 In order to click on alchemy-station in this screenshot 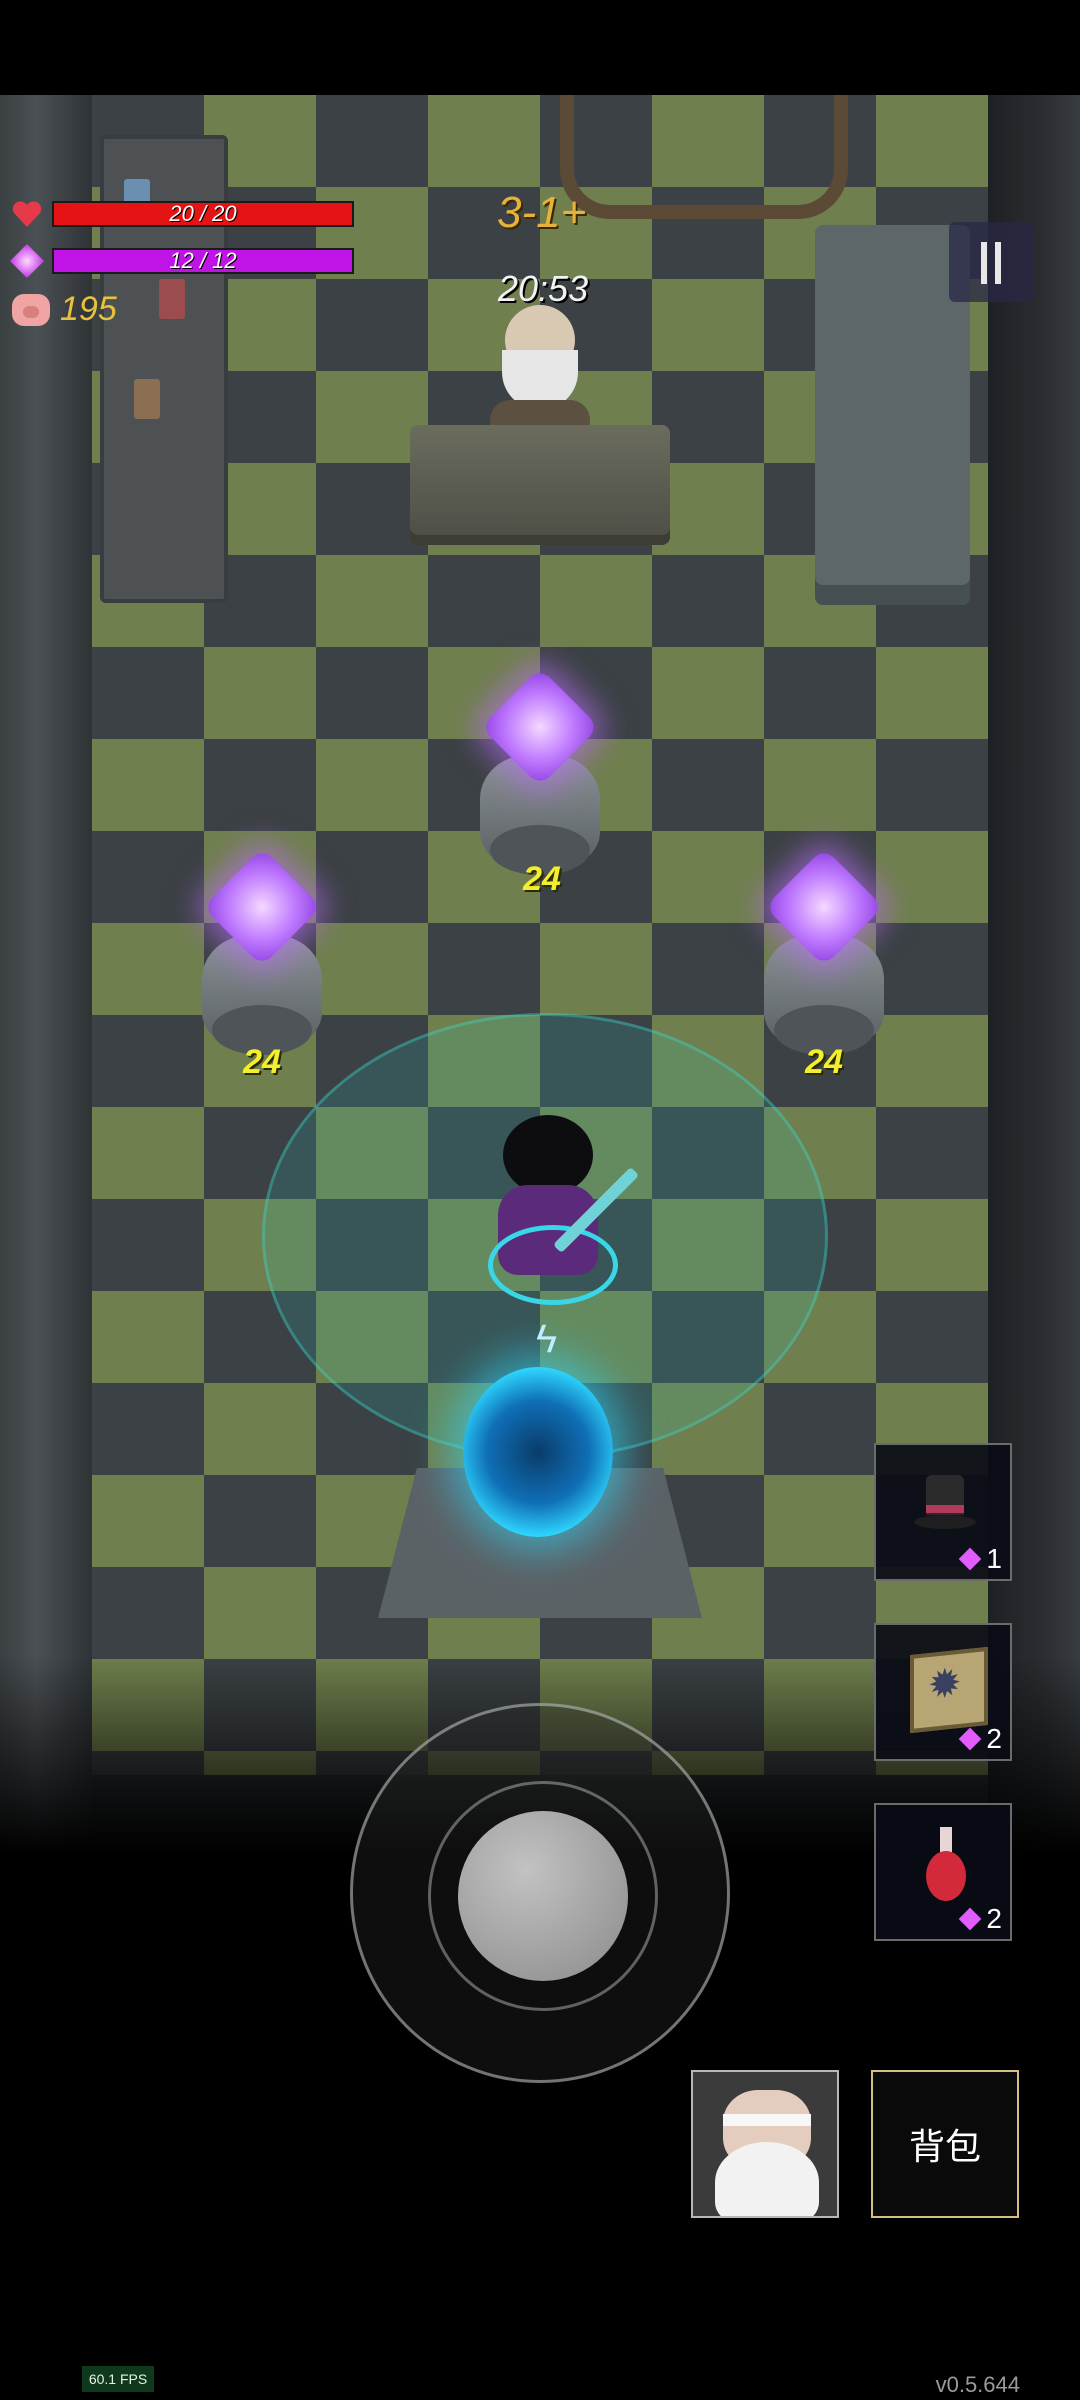, I will do `click(892, 415)`.